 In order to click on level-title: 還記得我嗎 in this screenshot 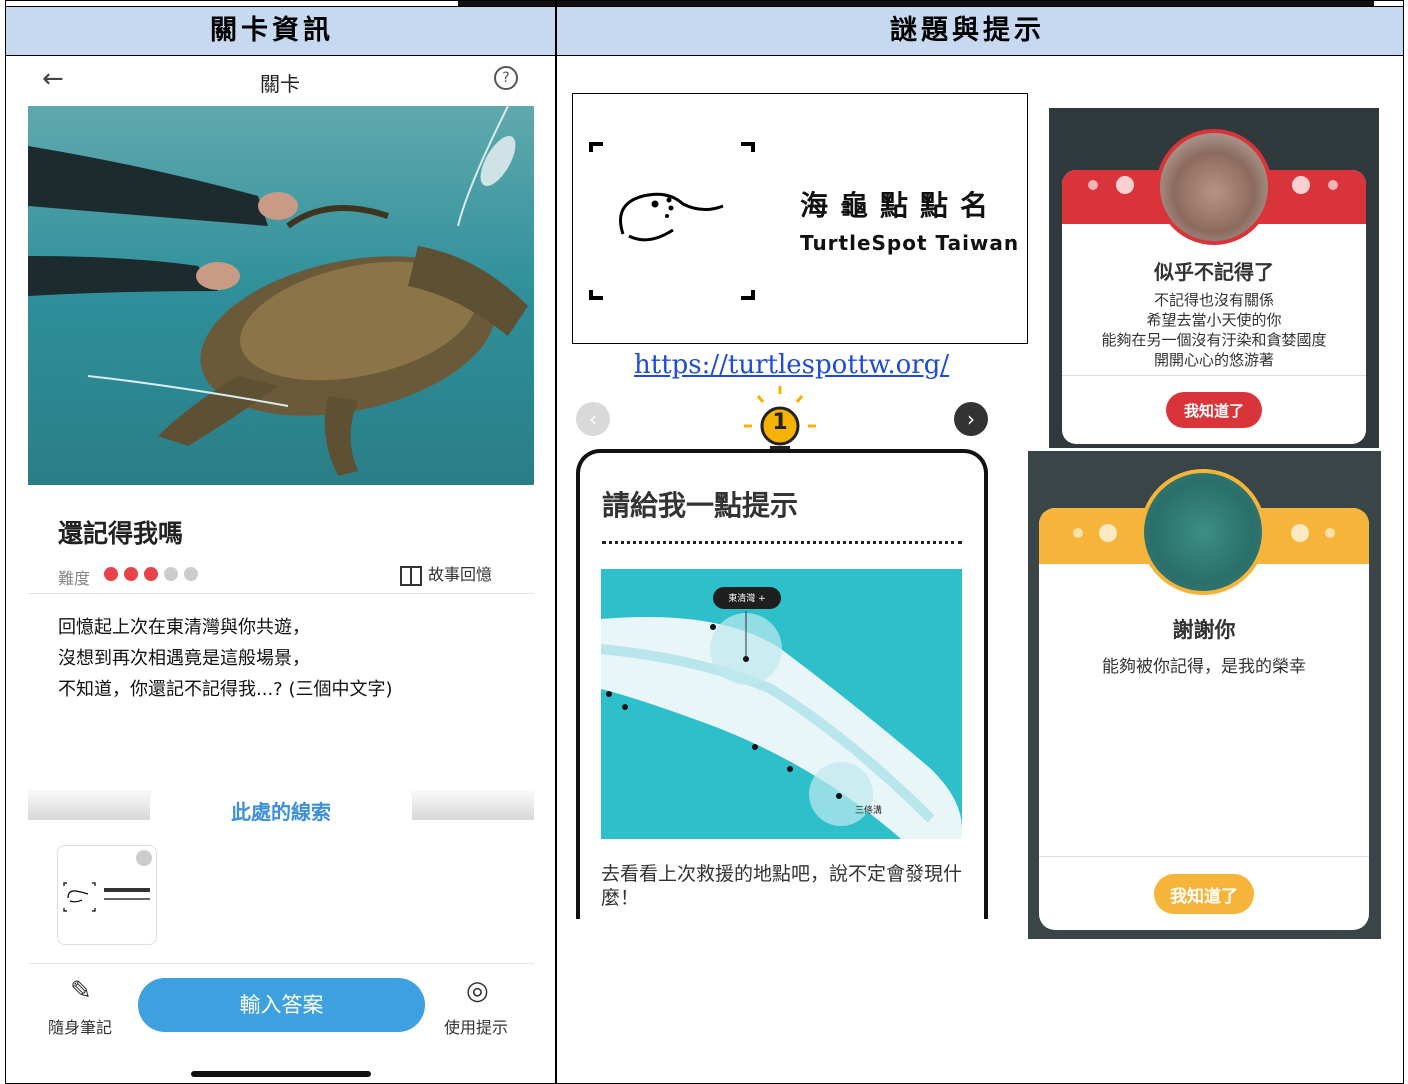, I will do `click(121, 533)`.